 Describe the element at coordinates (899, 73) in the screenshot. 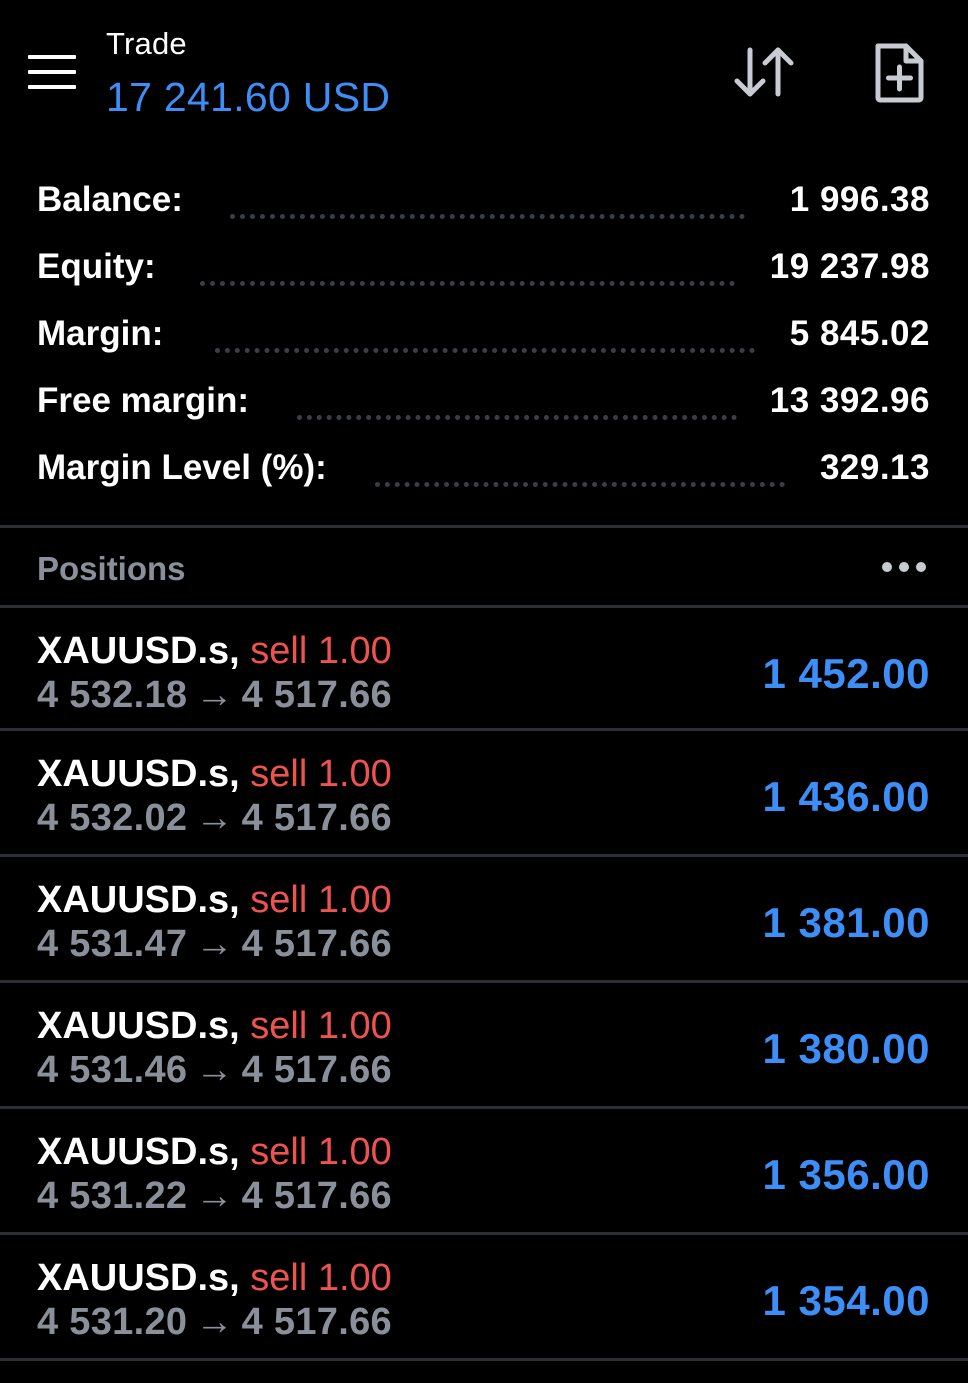

I see `new-document-plus-icon` at that location.